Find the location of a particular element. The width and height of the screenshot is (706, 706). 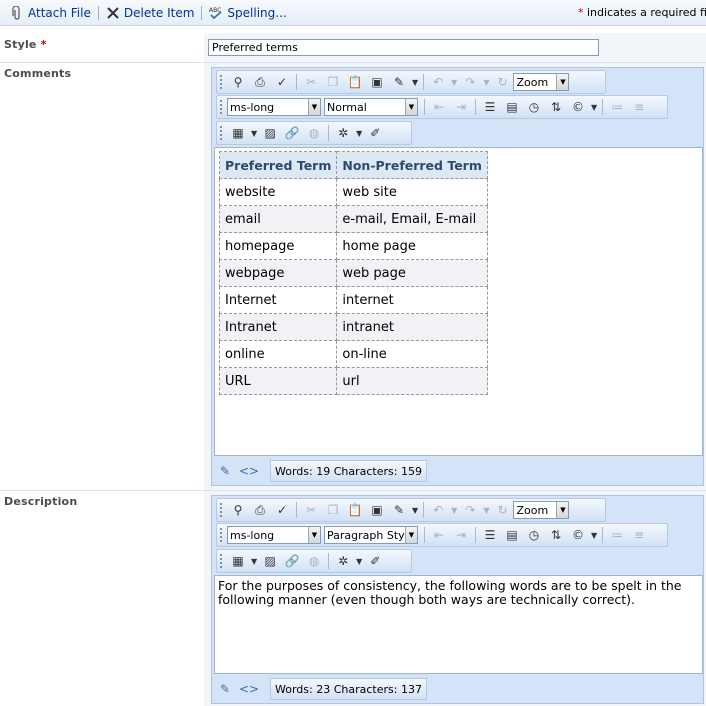

table-cell: e-mail, Email, E-mail is located at coordinates (412, 219).